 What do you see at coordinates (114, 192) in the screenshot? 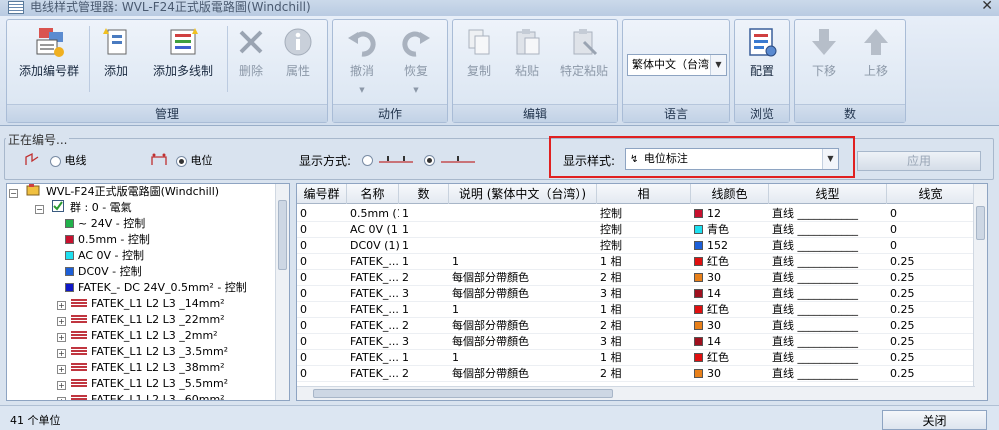
I see `tree-root: − WVL-F24正式版電路圖(Windchill)` at bounding box center [114, 192].